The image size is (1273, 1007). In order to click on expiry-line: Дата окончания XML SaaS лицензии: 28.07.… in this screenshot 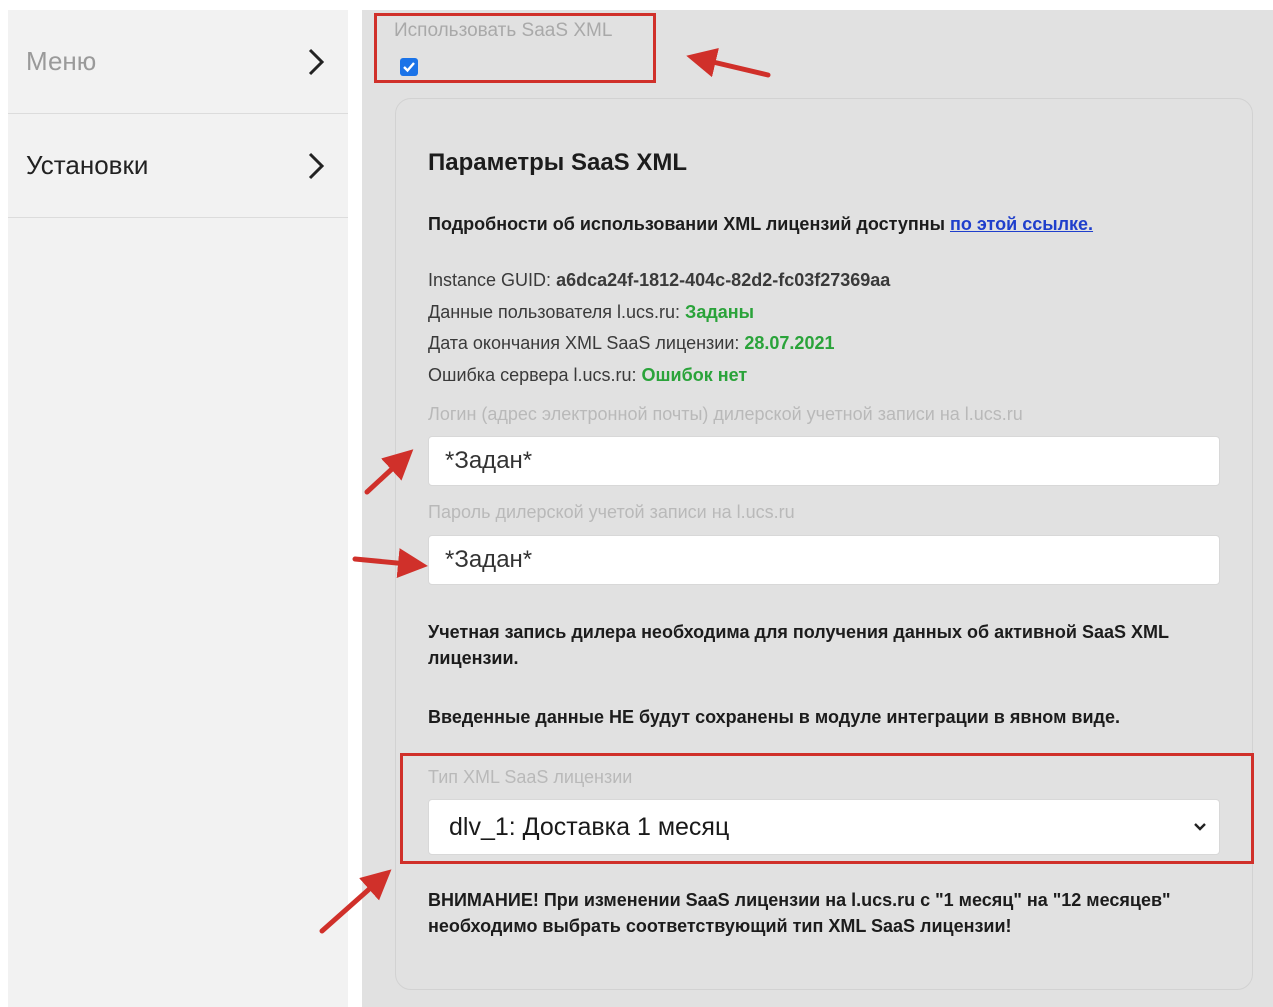, I will do `click(631, 343)`.